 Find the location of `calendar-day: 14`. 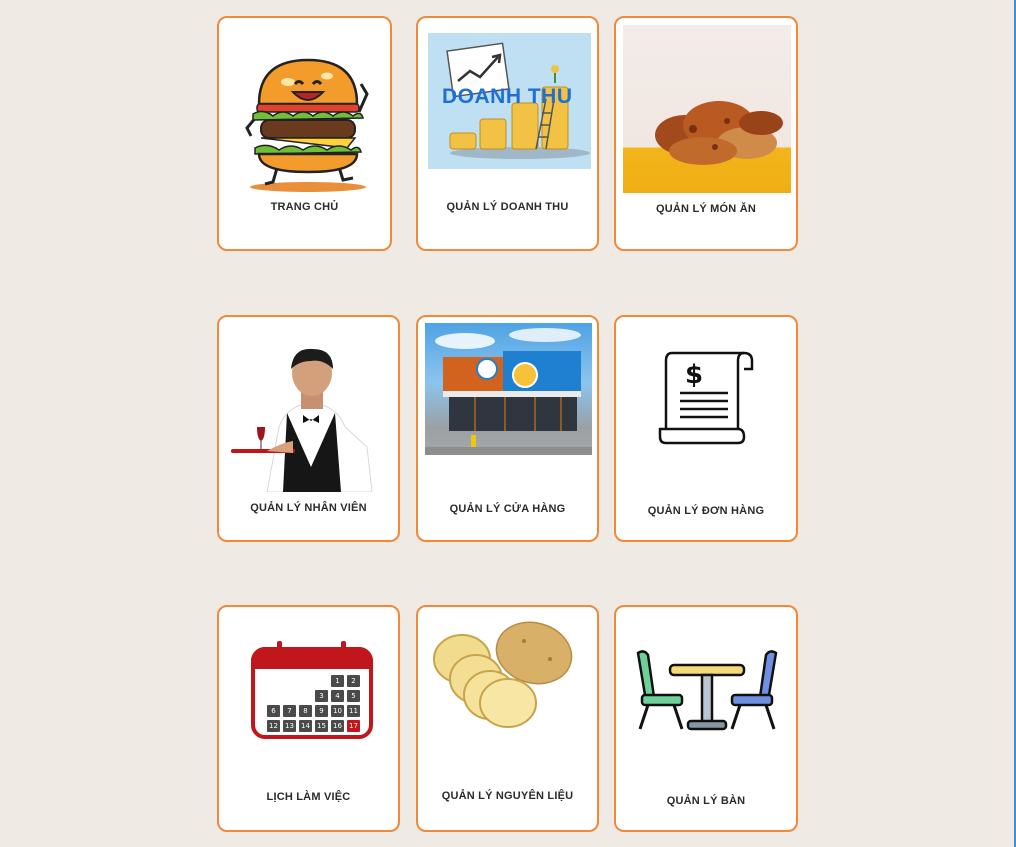

calendar-day: 14 is located at coordinates (305, 726).